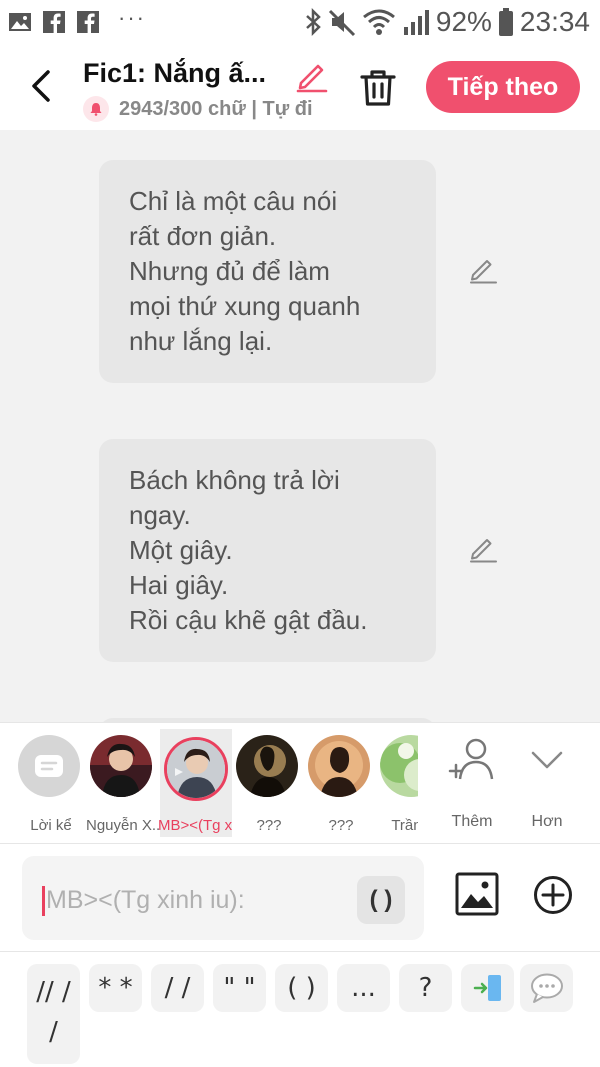 The width and height of the screenshot is (600, 1067). What do you see at coordinates (503, 87) in the screenshot?
I see `next-button: Tiếp theo` at bounding box center [503, 87].